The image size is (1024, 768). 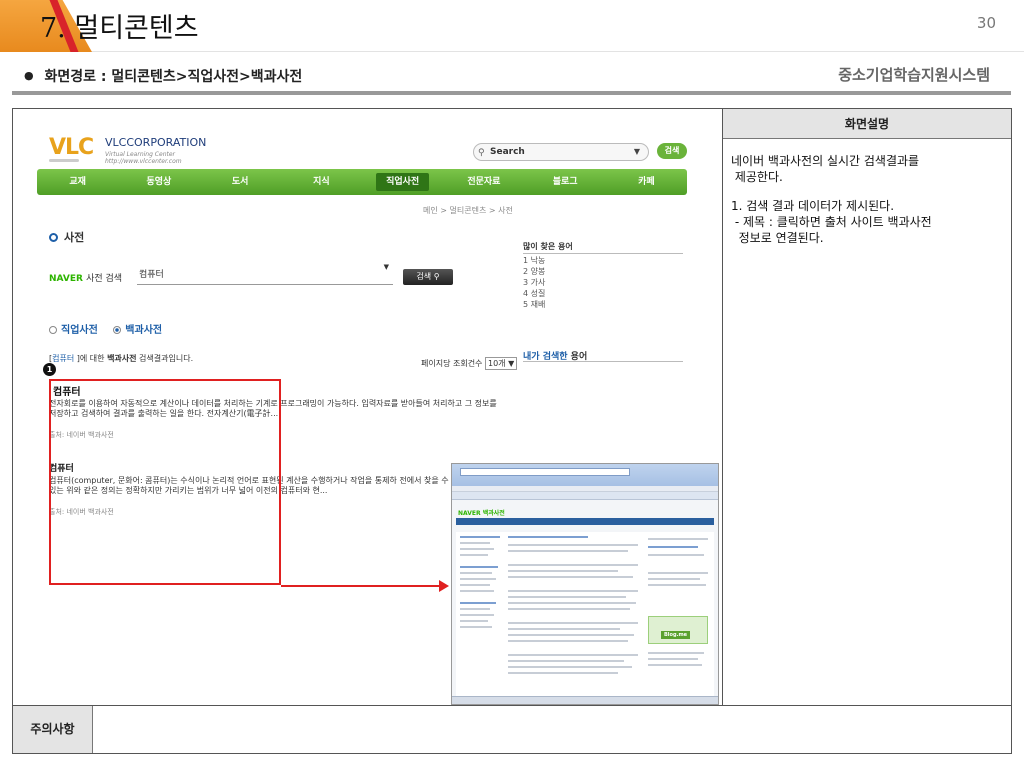 I want to click on search-icon: ⚲, so click(x=436, y=276).